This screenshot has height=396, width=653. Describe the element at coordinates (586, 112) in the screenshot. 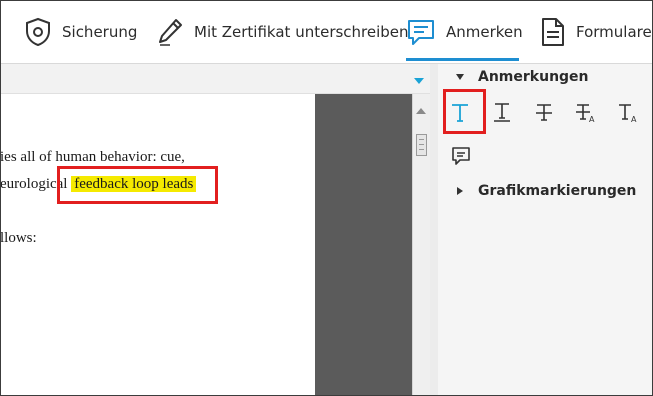

I see `replace-text-icon: A` at that location.